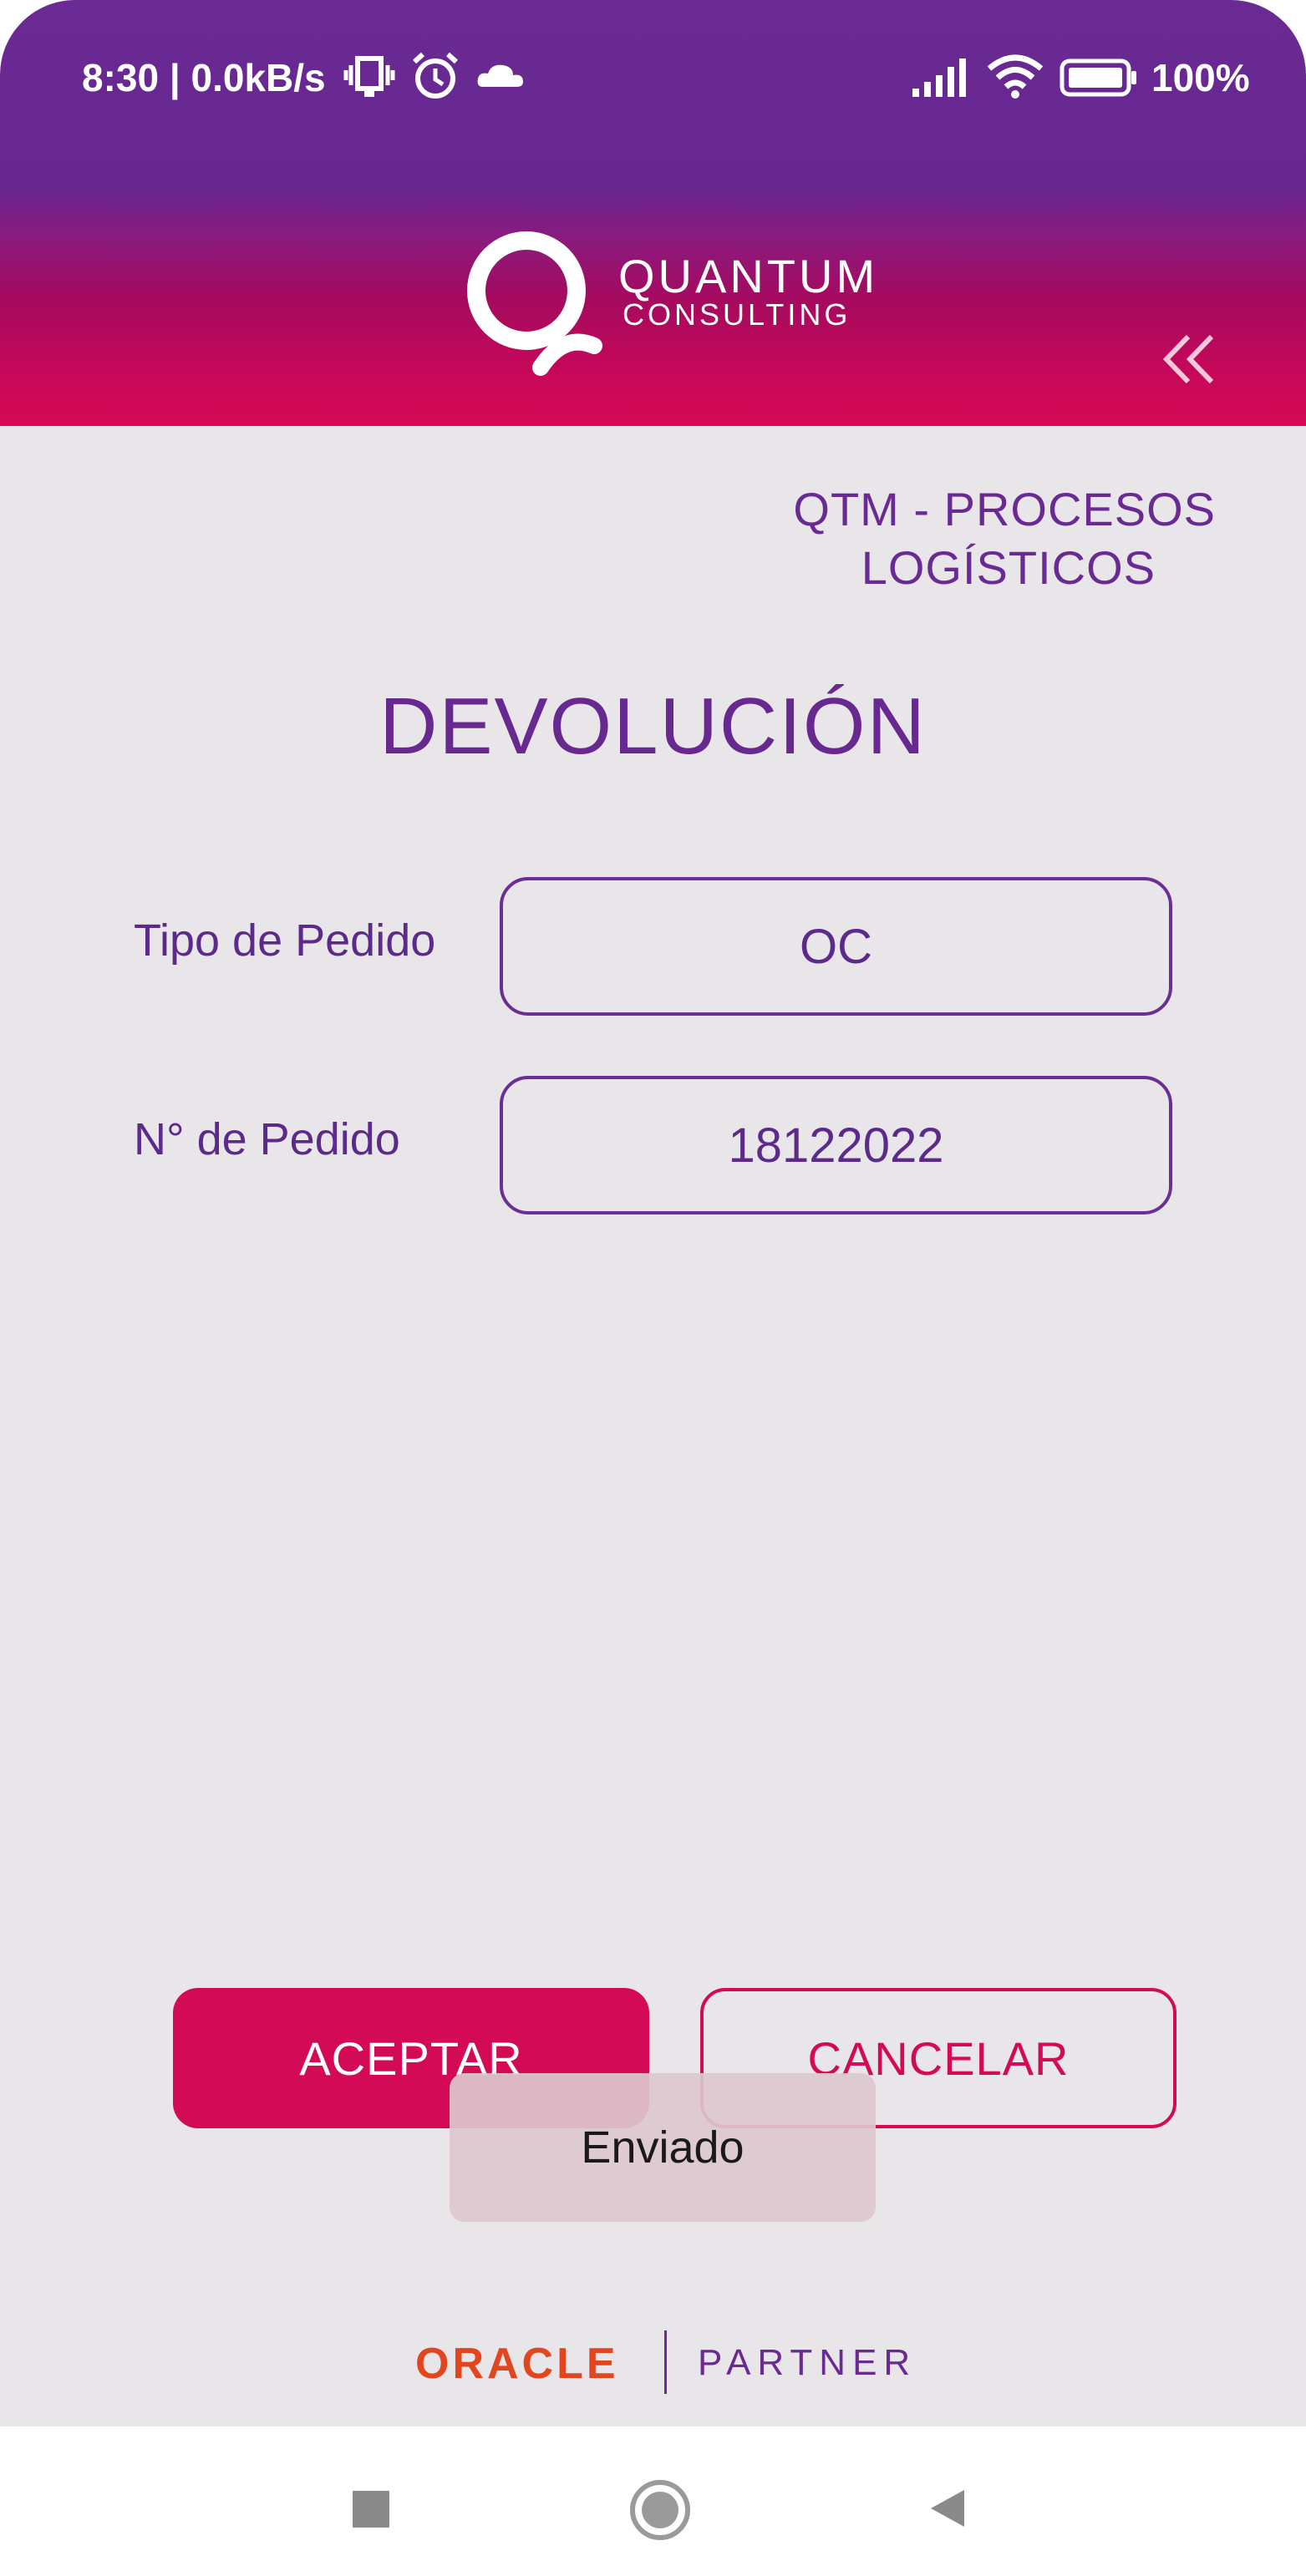  Describe the element at coordinates (737, 314) in the screenshot. I see `brand-name-line2: CONSULTING` at that location.